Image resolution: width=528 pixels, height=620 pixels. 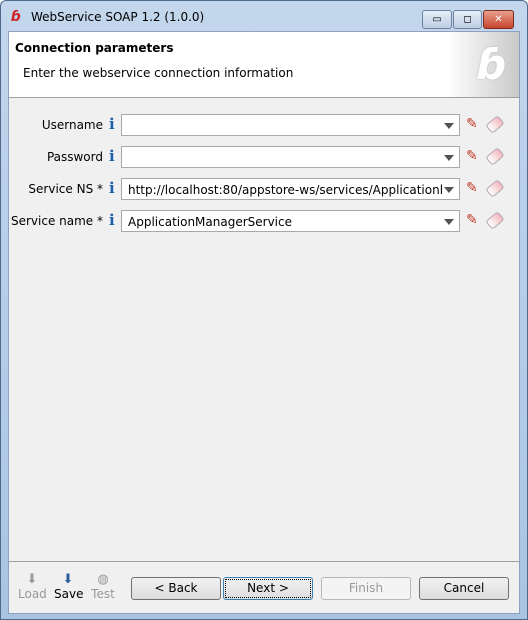 I want to click on minimize-button: ▭, so click(x=437, y=19).